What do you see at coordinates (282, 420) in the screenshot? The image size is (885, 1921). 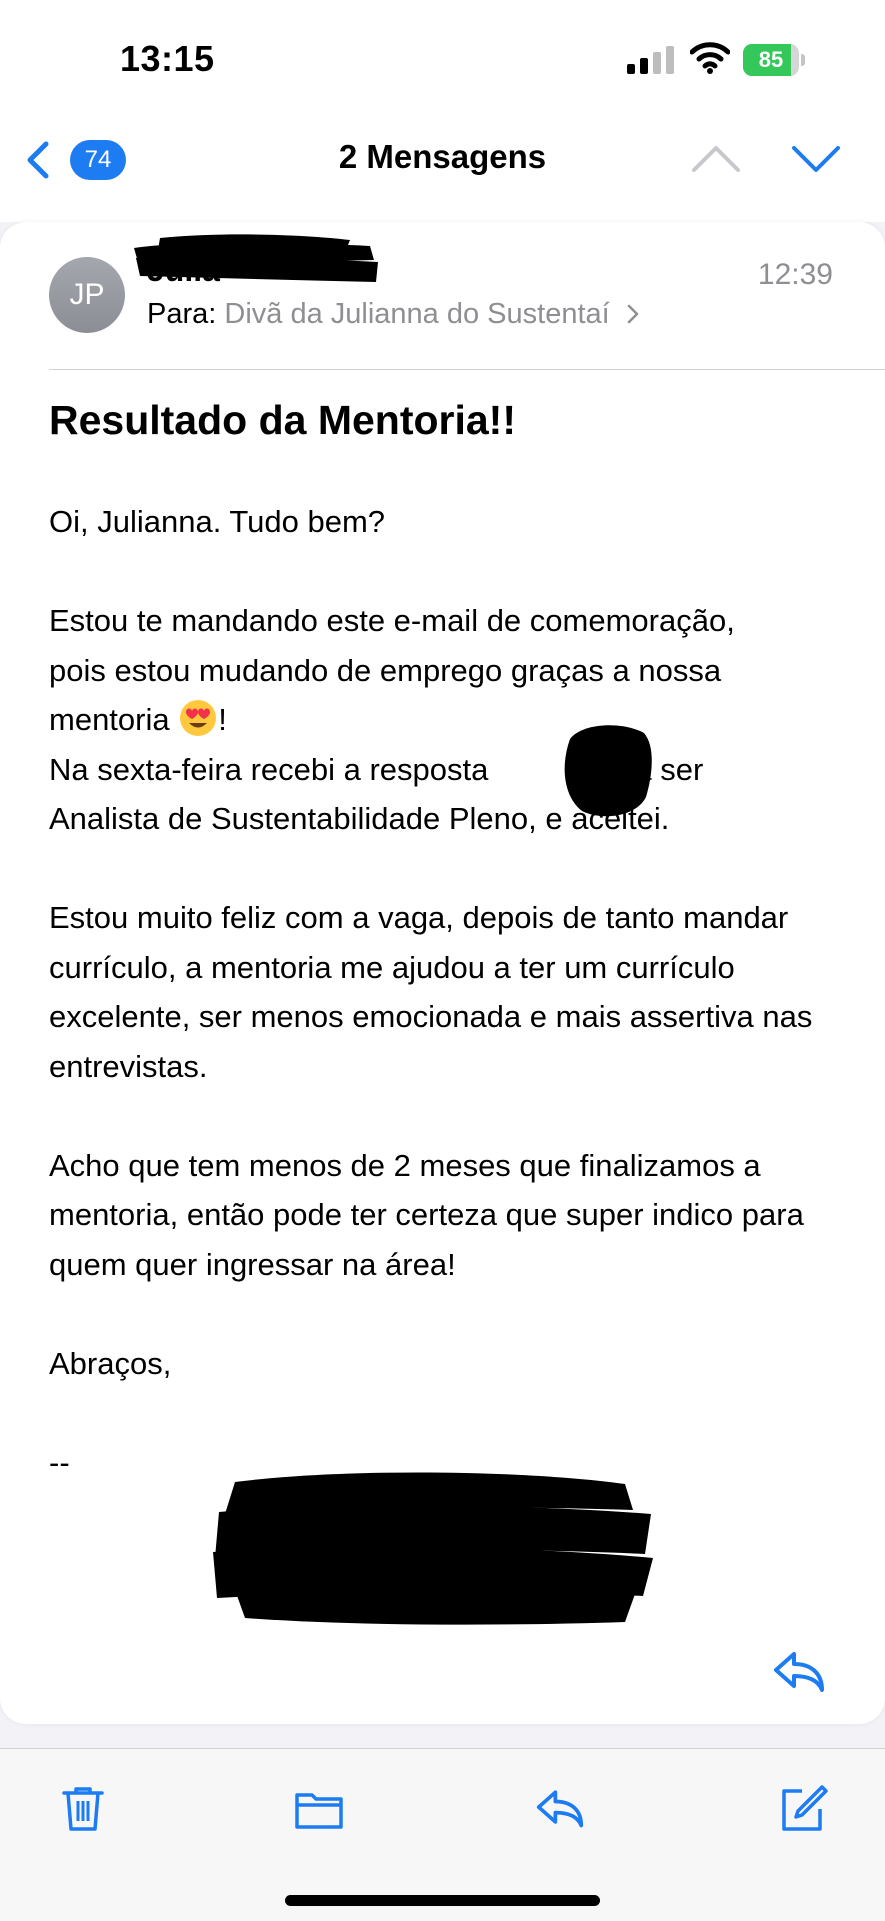 I see `message-subject: Resultado da Mentoria!!` at bounding box center [282, 420].